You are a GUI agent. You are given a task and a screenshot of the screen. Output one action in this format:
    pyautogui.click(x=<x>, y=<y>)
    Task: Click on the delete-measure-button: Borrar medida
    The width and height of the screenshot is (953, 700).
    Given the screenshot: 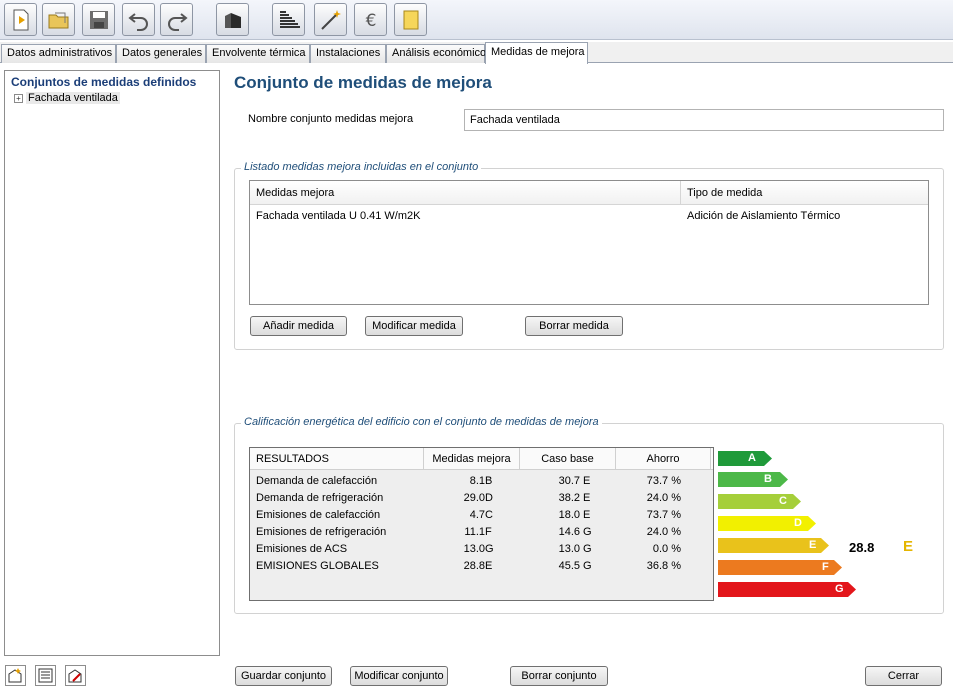 What is the action you would take?
    pyautogui.click(x=574, y=326)
    